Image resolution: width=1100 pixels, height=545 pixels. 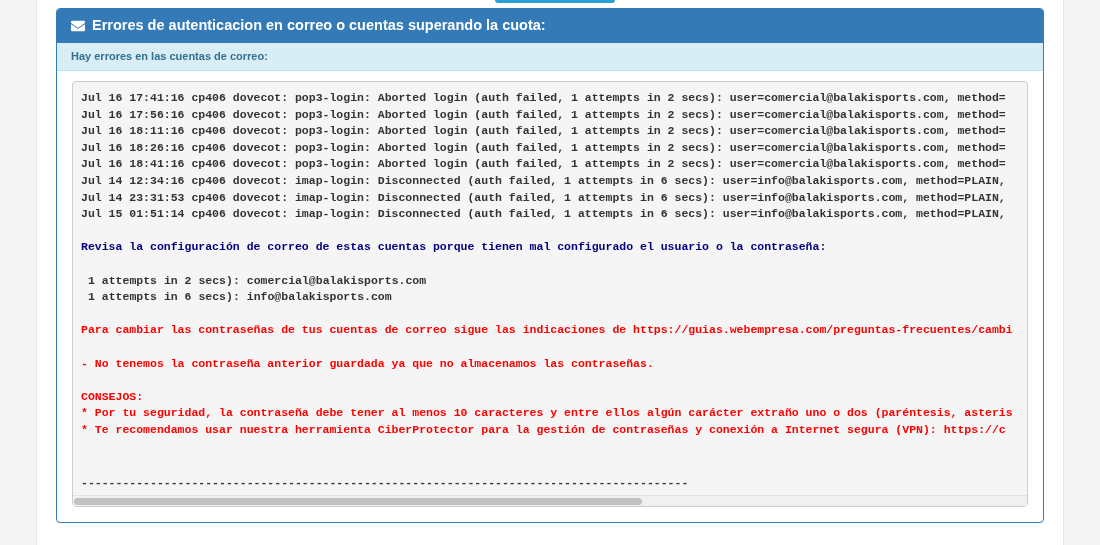 I want to click on scrollbar-thumb, so click(x=358, y=501).